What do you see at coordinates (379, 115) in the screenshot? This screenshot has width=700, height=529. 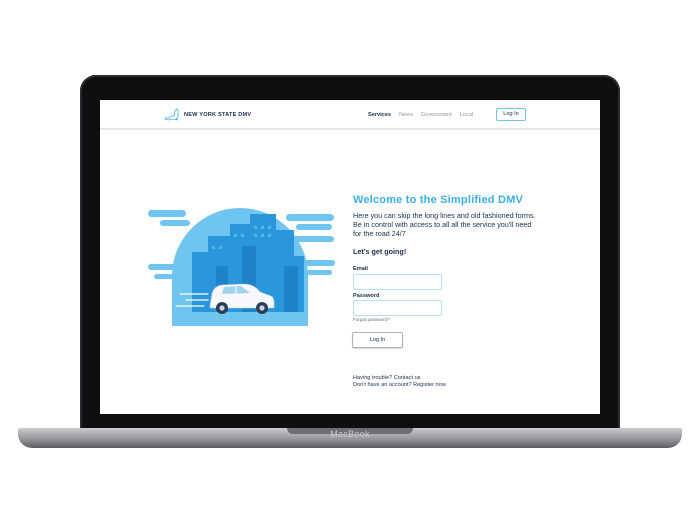 I see `nav-link-services: Services` at bounding box center [379, 115].